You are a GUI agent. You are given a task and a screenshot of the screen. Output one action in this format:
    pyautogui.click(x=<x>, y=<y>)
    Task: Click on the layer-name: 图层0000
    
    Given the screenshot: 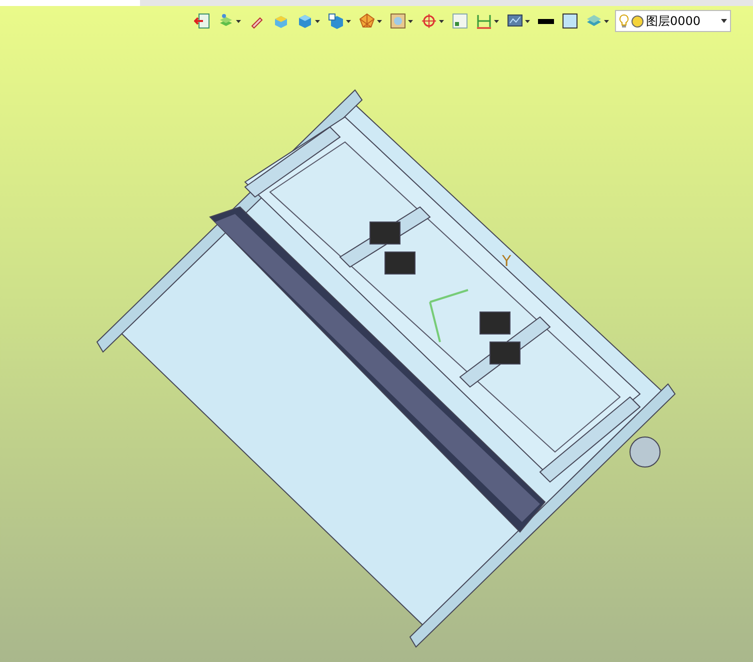 What is the action you would take?
    pyautogui.click(x=673, y=21)
    